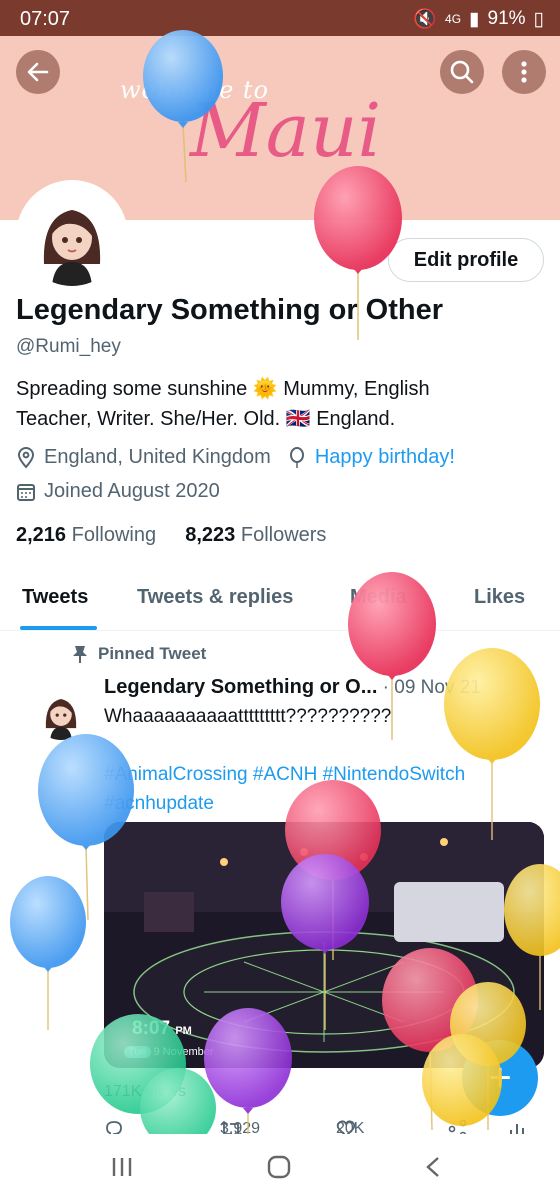  I want to click on tweet-text: Whaaaaaaaaaattttttttt??????????, so click(248, 716).